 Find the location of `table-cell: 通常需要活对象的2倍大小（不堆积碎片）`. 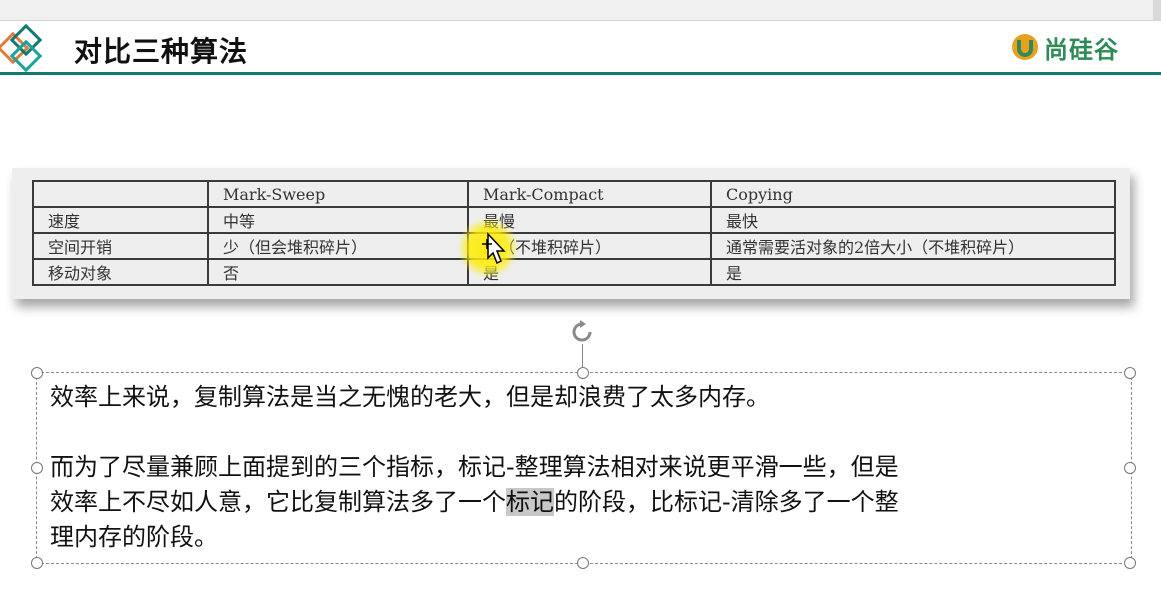

table-cell: 通常需要活对象的2倍大小（不堆积碎片） is located at coordinates (913, 246).